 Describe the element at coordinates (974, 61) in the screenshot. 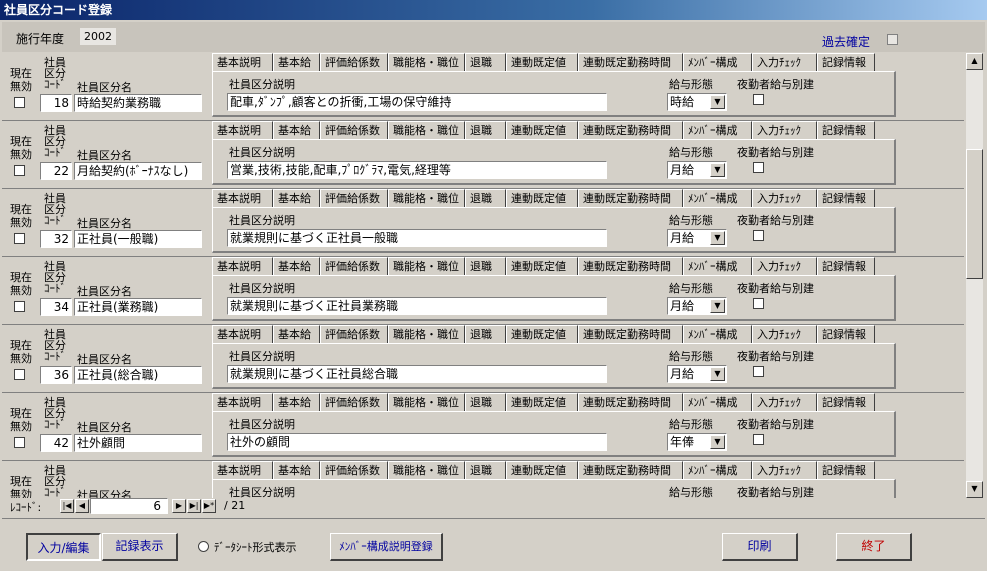

I see `scroll-up-button: ▲` at that location.